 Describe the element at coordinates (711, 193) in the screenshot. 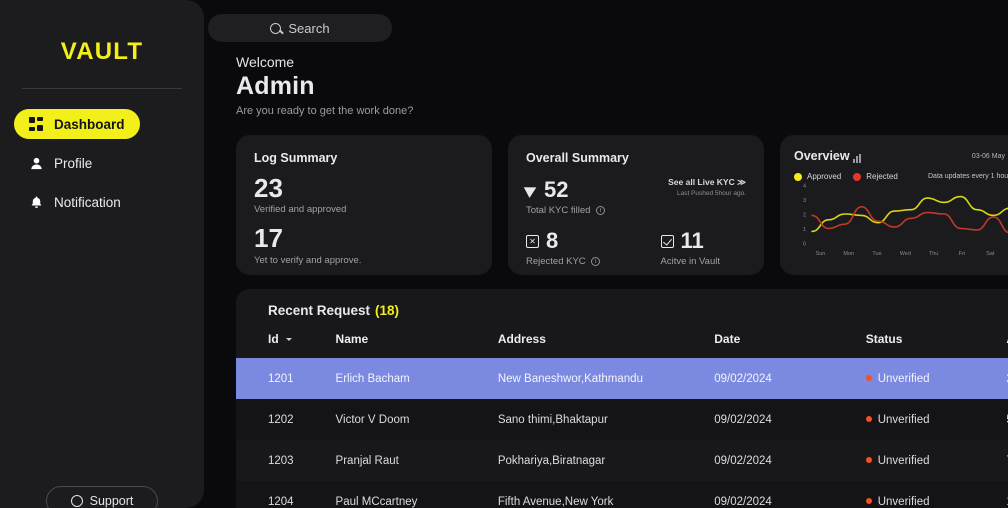

I see `last-pushed-text: Last Pushed 5hour ago.` at that location.